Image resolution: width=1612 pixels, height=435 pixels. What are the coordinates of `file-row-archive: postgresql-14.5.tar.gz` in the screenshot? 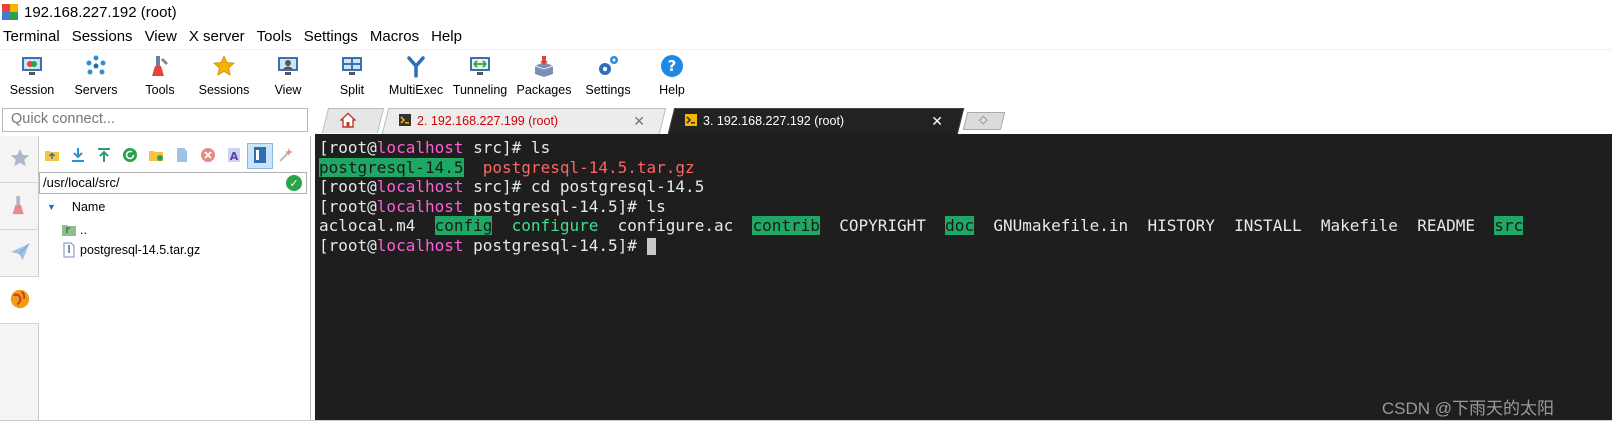 It's located at (130, 250).